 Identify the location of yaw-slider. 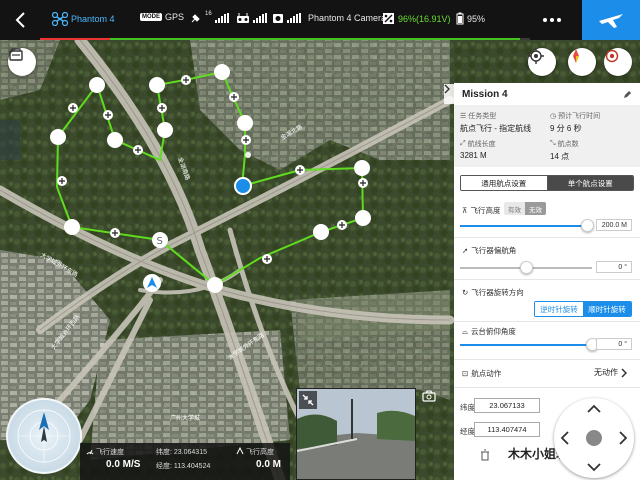
(526, 267).